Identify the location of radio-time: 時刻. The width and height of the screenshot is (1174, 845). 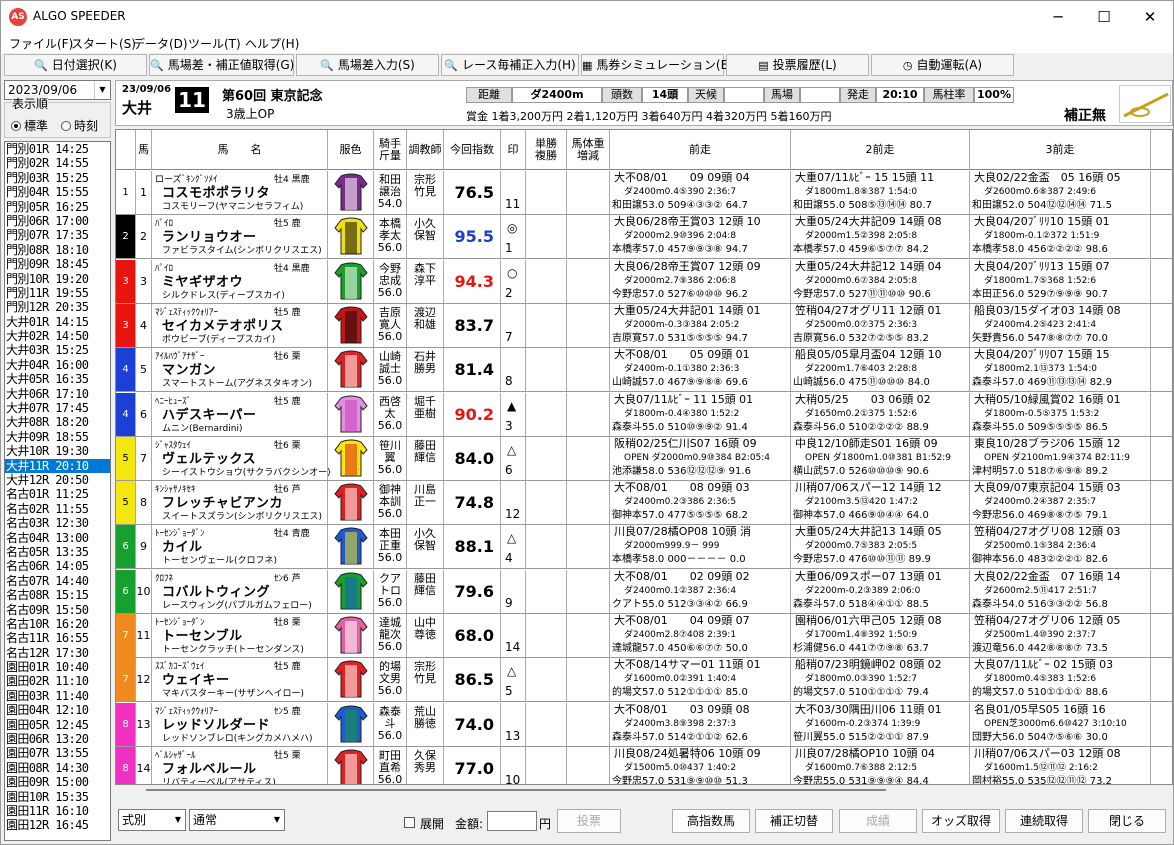
(79, 125).